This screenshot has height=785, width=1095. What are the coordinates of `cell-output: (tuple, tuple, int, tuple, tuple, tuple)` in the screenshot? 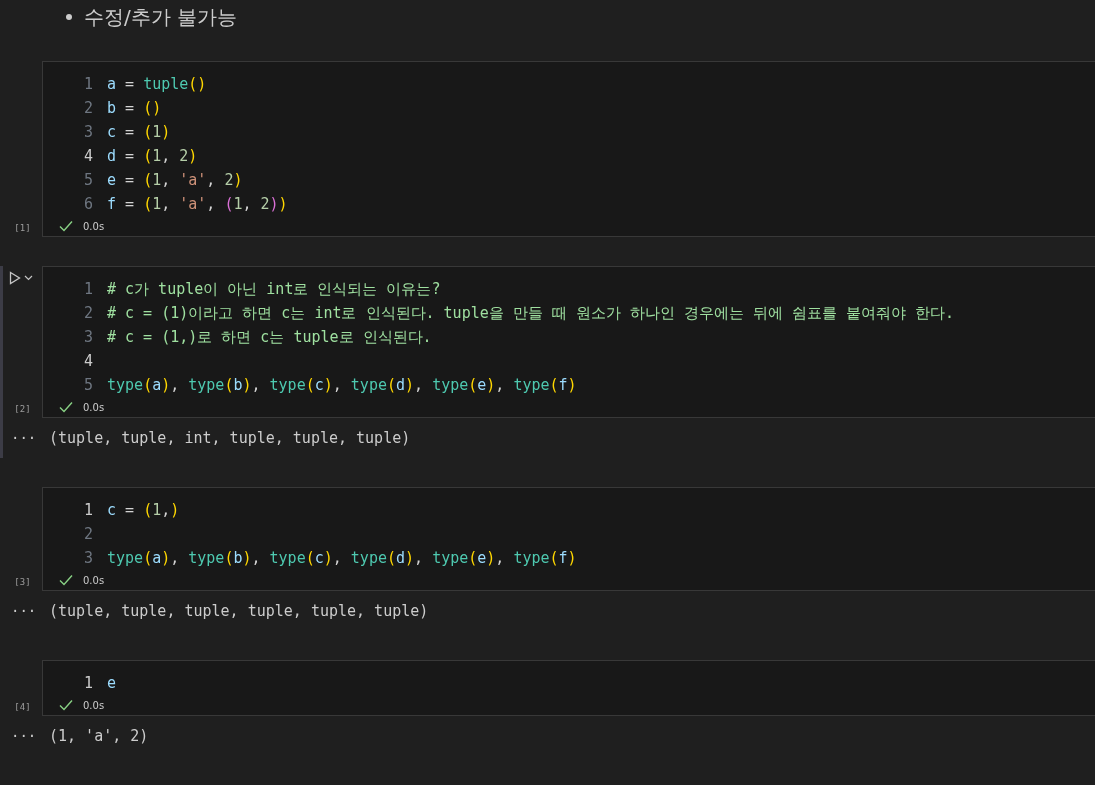 It's located at (230, 438).